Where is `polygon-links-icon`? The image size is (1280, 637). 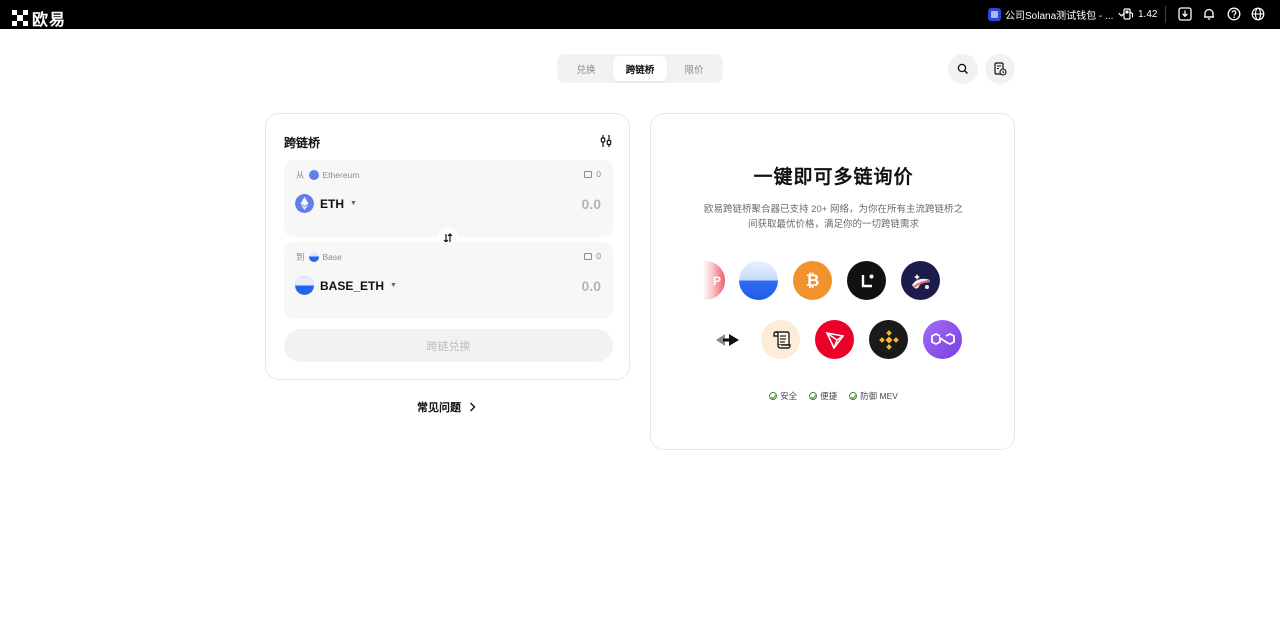 polygon-links-icon is located at coordinates (942, 338).